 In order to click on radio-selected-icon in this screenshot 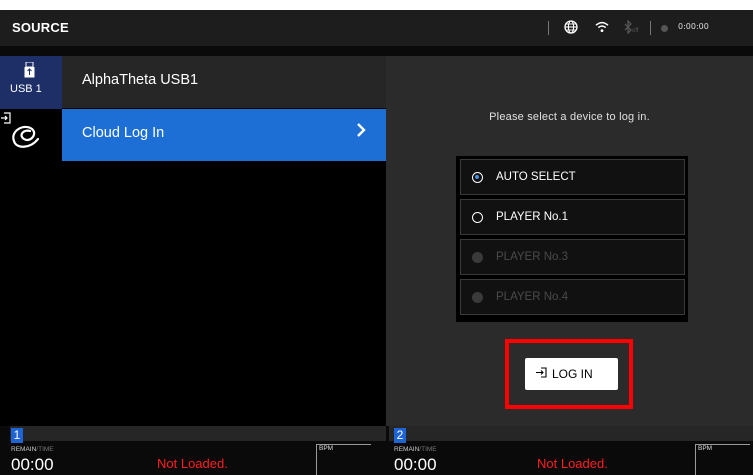, I will do `click(477, 177)`.